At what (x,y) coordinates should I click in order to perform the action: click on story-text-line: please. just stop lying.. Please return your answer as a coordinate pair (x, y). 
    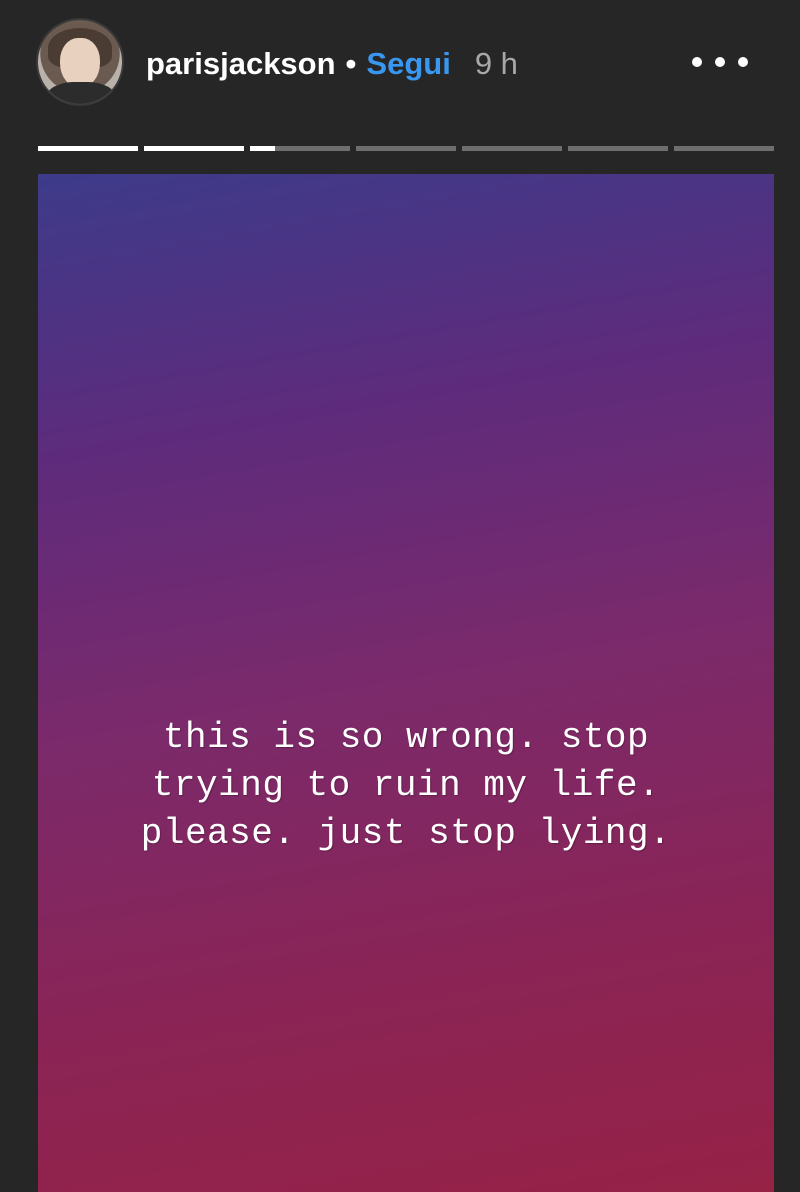
    Looking at the image, I should click on (406, 833).